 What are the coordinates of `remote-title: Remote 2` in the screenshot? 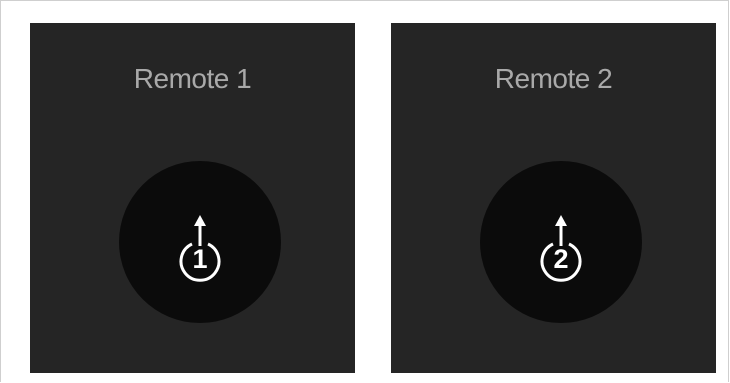 It's located at (553, 78).